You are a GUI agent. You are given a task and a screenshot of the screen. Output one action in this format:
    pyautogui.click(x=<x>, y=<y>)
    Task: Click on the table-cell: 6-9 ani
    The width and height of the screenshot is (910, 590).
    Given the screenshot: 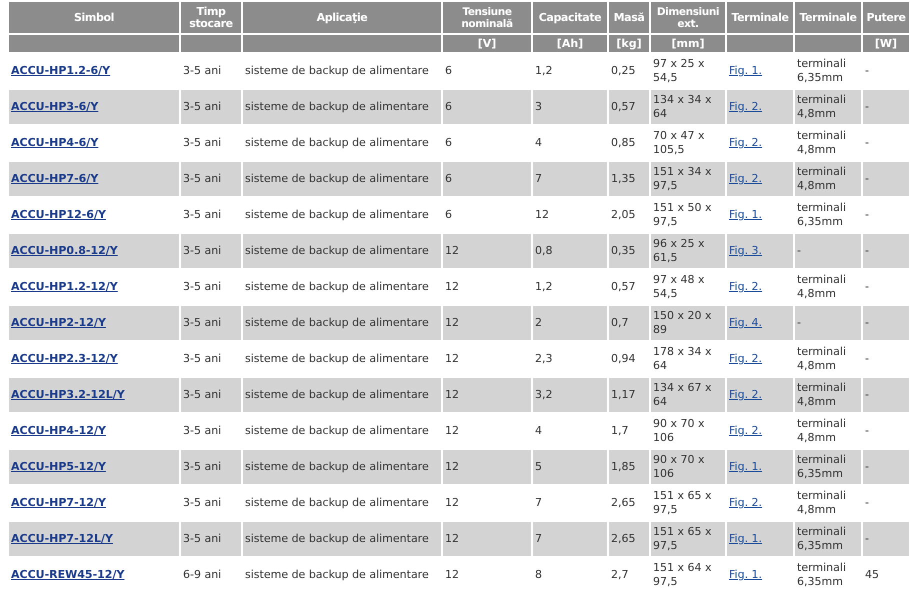 What is the action you would take?
    pyautogui.click(x=202, y=574)
    